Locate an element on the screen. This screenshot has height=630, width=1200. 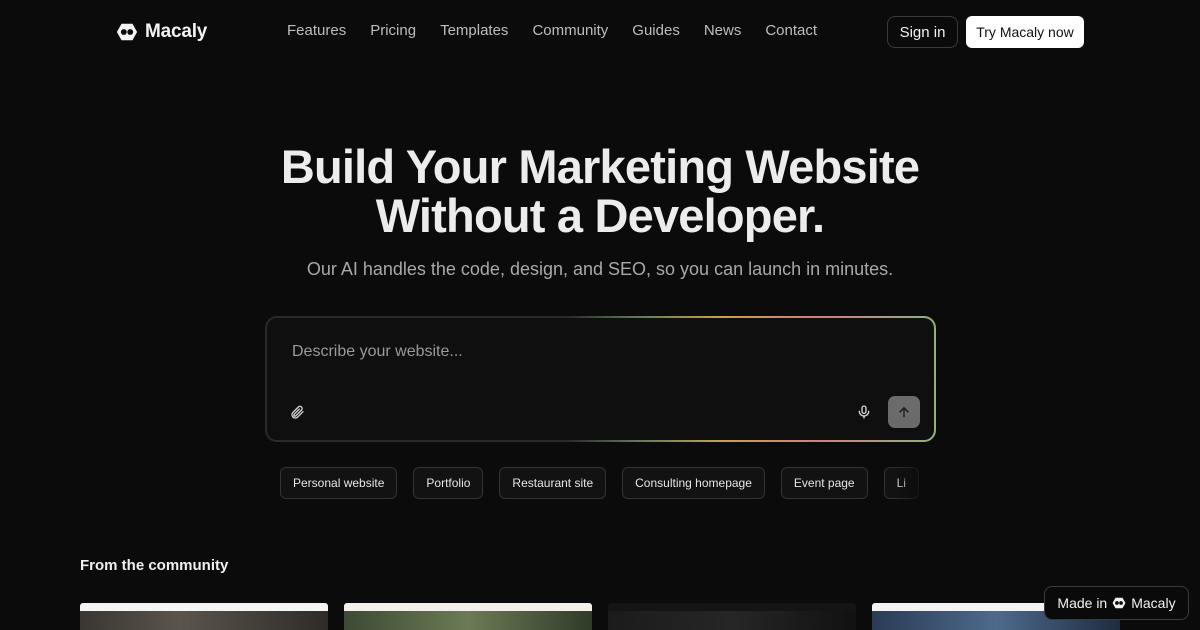
chip-portfolio: Portfolio is located at coordinates (448, 483).